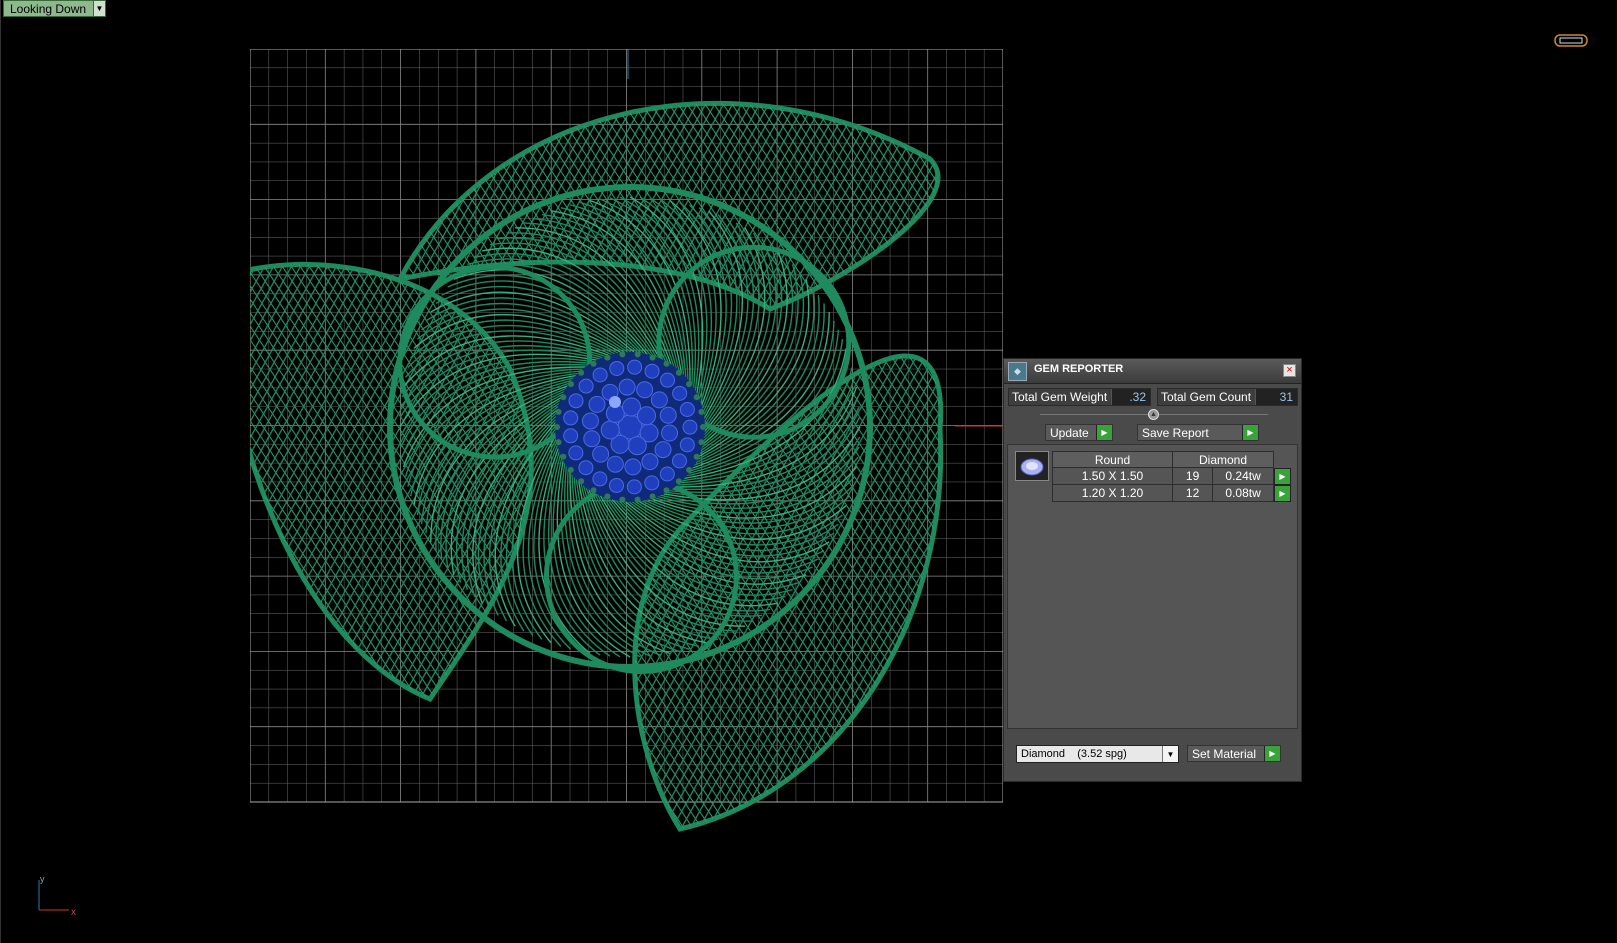  Describe the element at coordinates (73, 912) in the screenshot. I see `axis-x-label: x` at that location.